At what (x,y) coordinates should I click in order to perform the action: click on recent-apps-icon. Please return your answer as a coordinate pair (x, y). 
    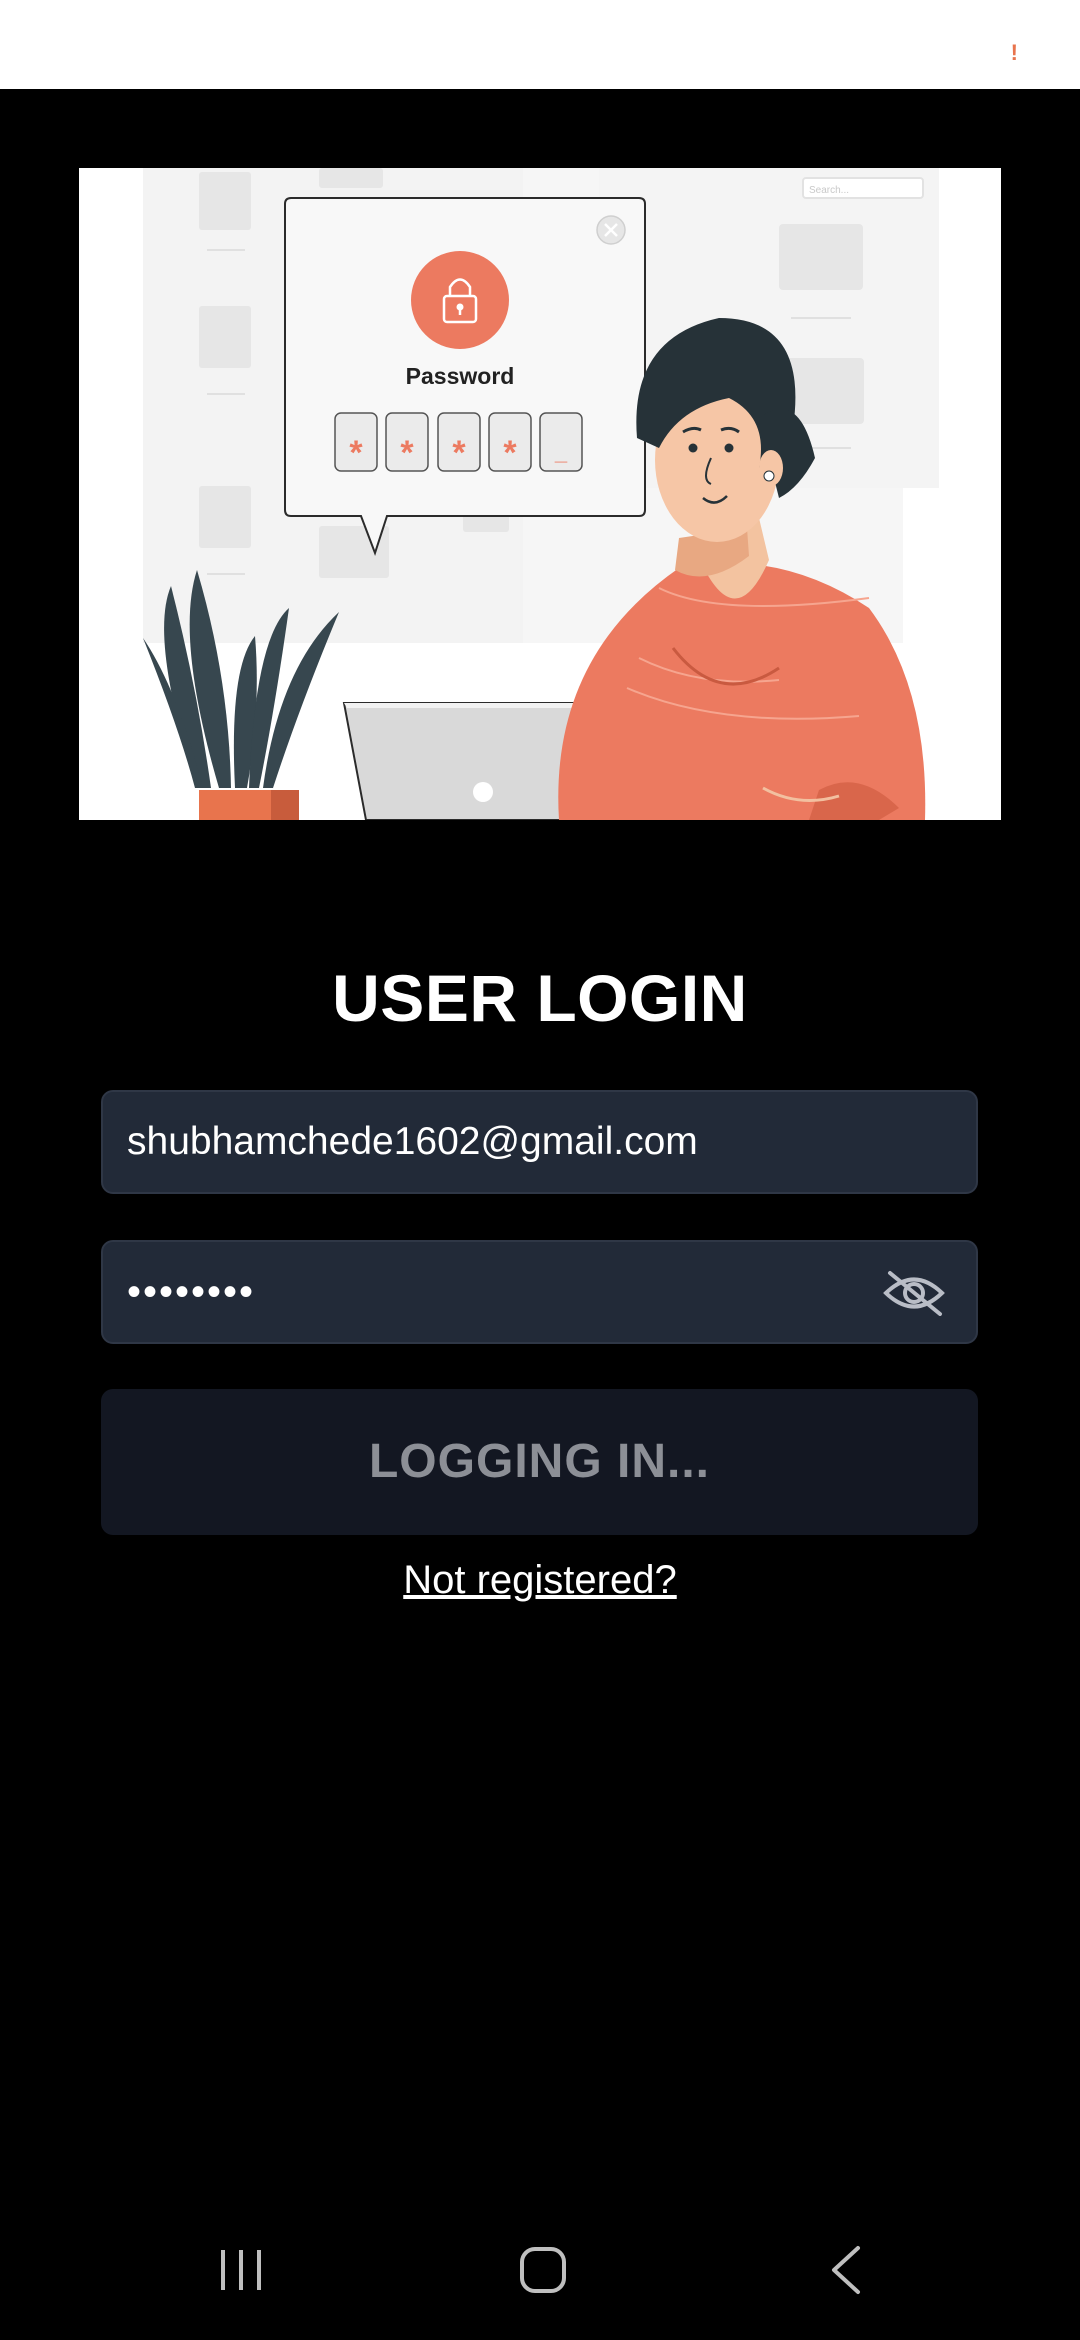
    Looking at the image, I should click on (241, 2270).